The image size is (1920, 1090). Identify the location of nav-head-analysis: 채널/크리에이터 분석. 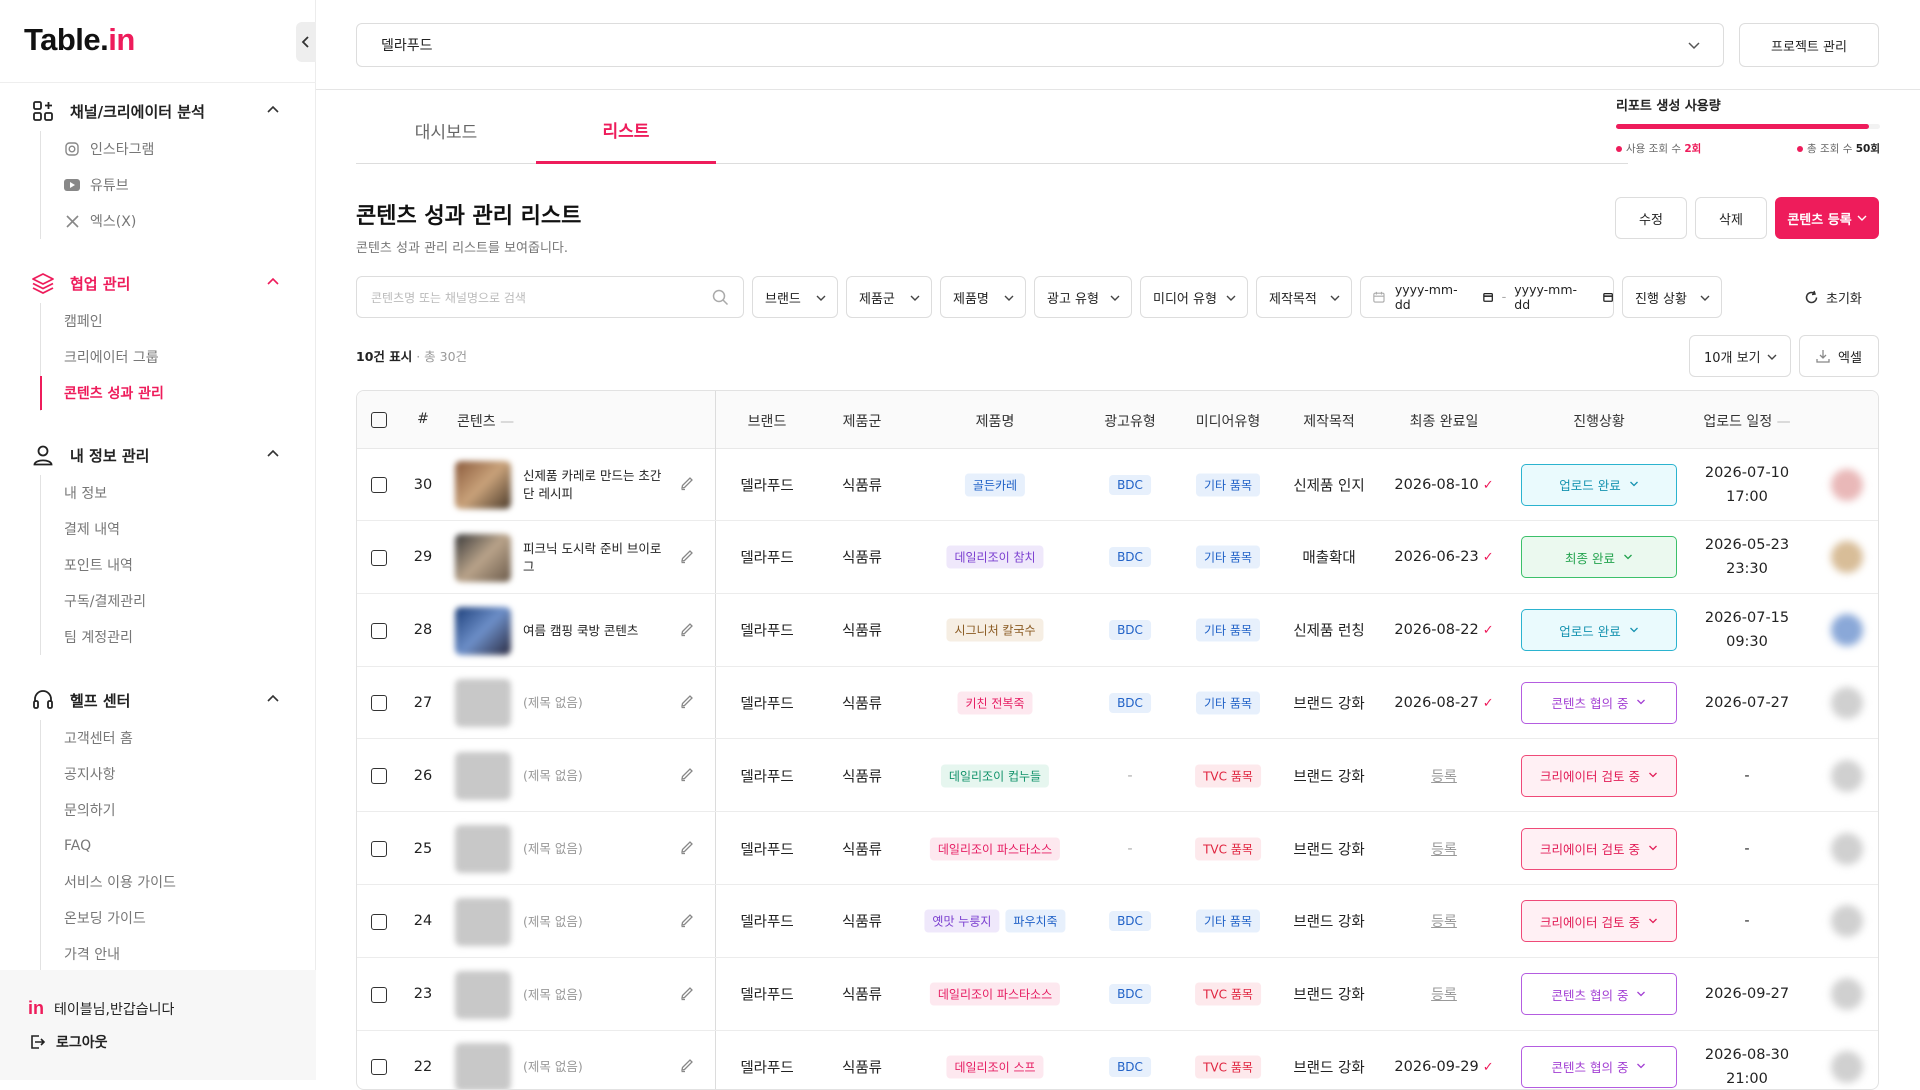
(158, 111).